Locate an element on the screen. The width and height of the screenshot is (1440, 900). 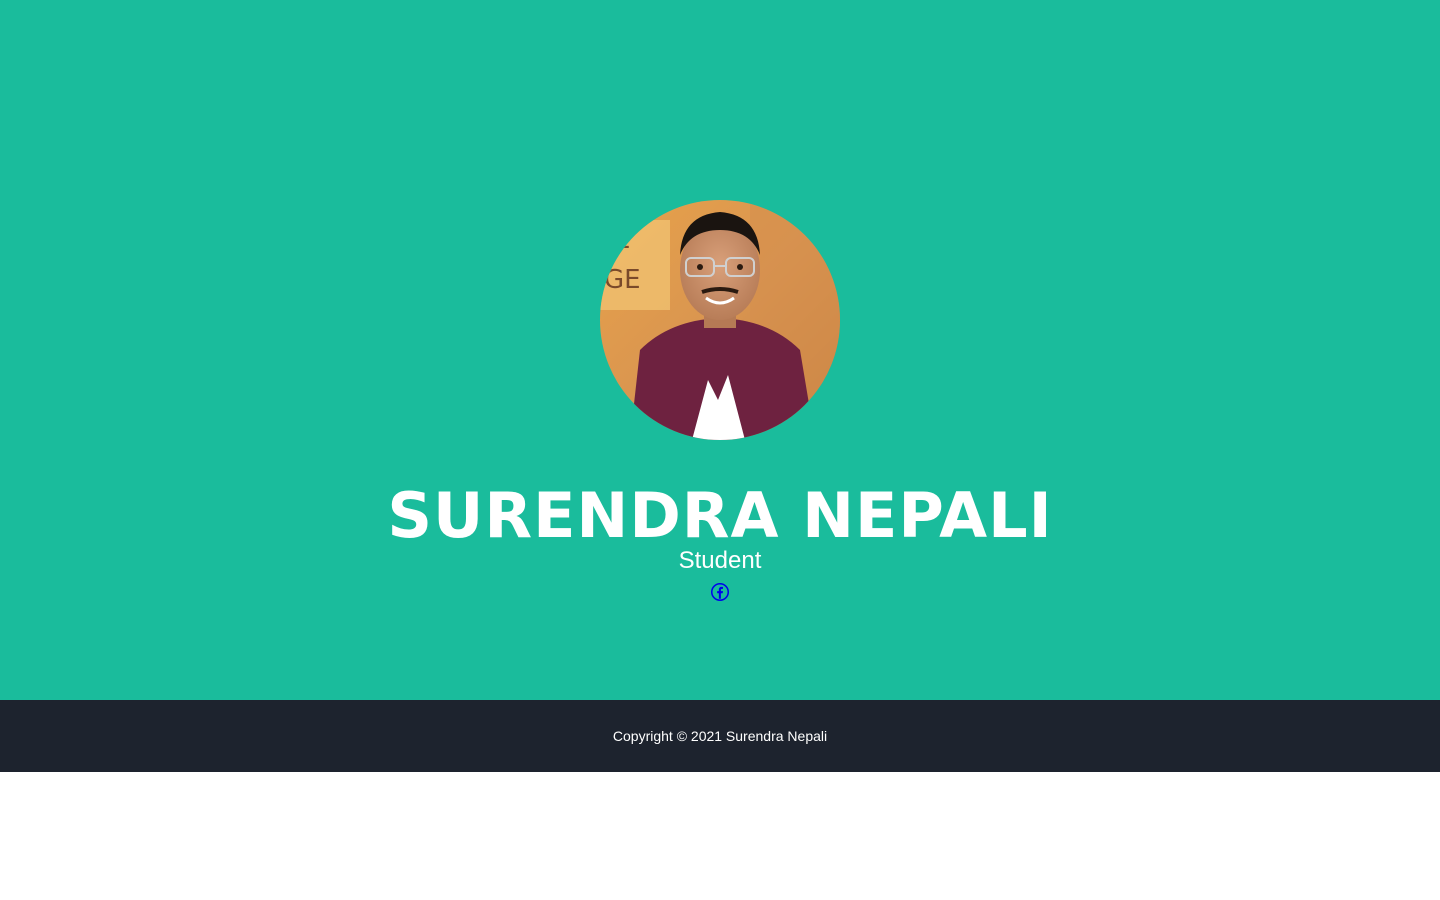
avatar-photo: E GE is located at coordinates (720, 320).